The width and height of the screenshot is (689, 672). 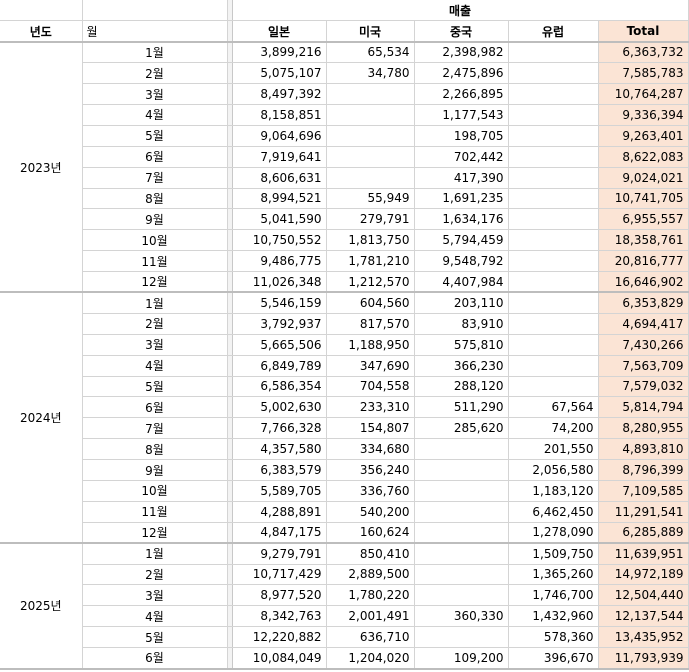 What do you see at coordinates (155, 575) in the screenshot?
I see `month-cell: 2월` at bounding box center [155, 575].